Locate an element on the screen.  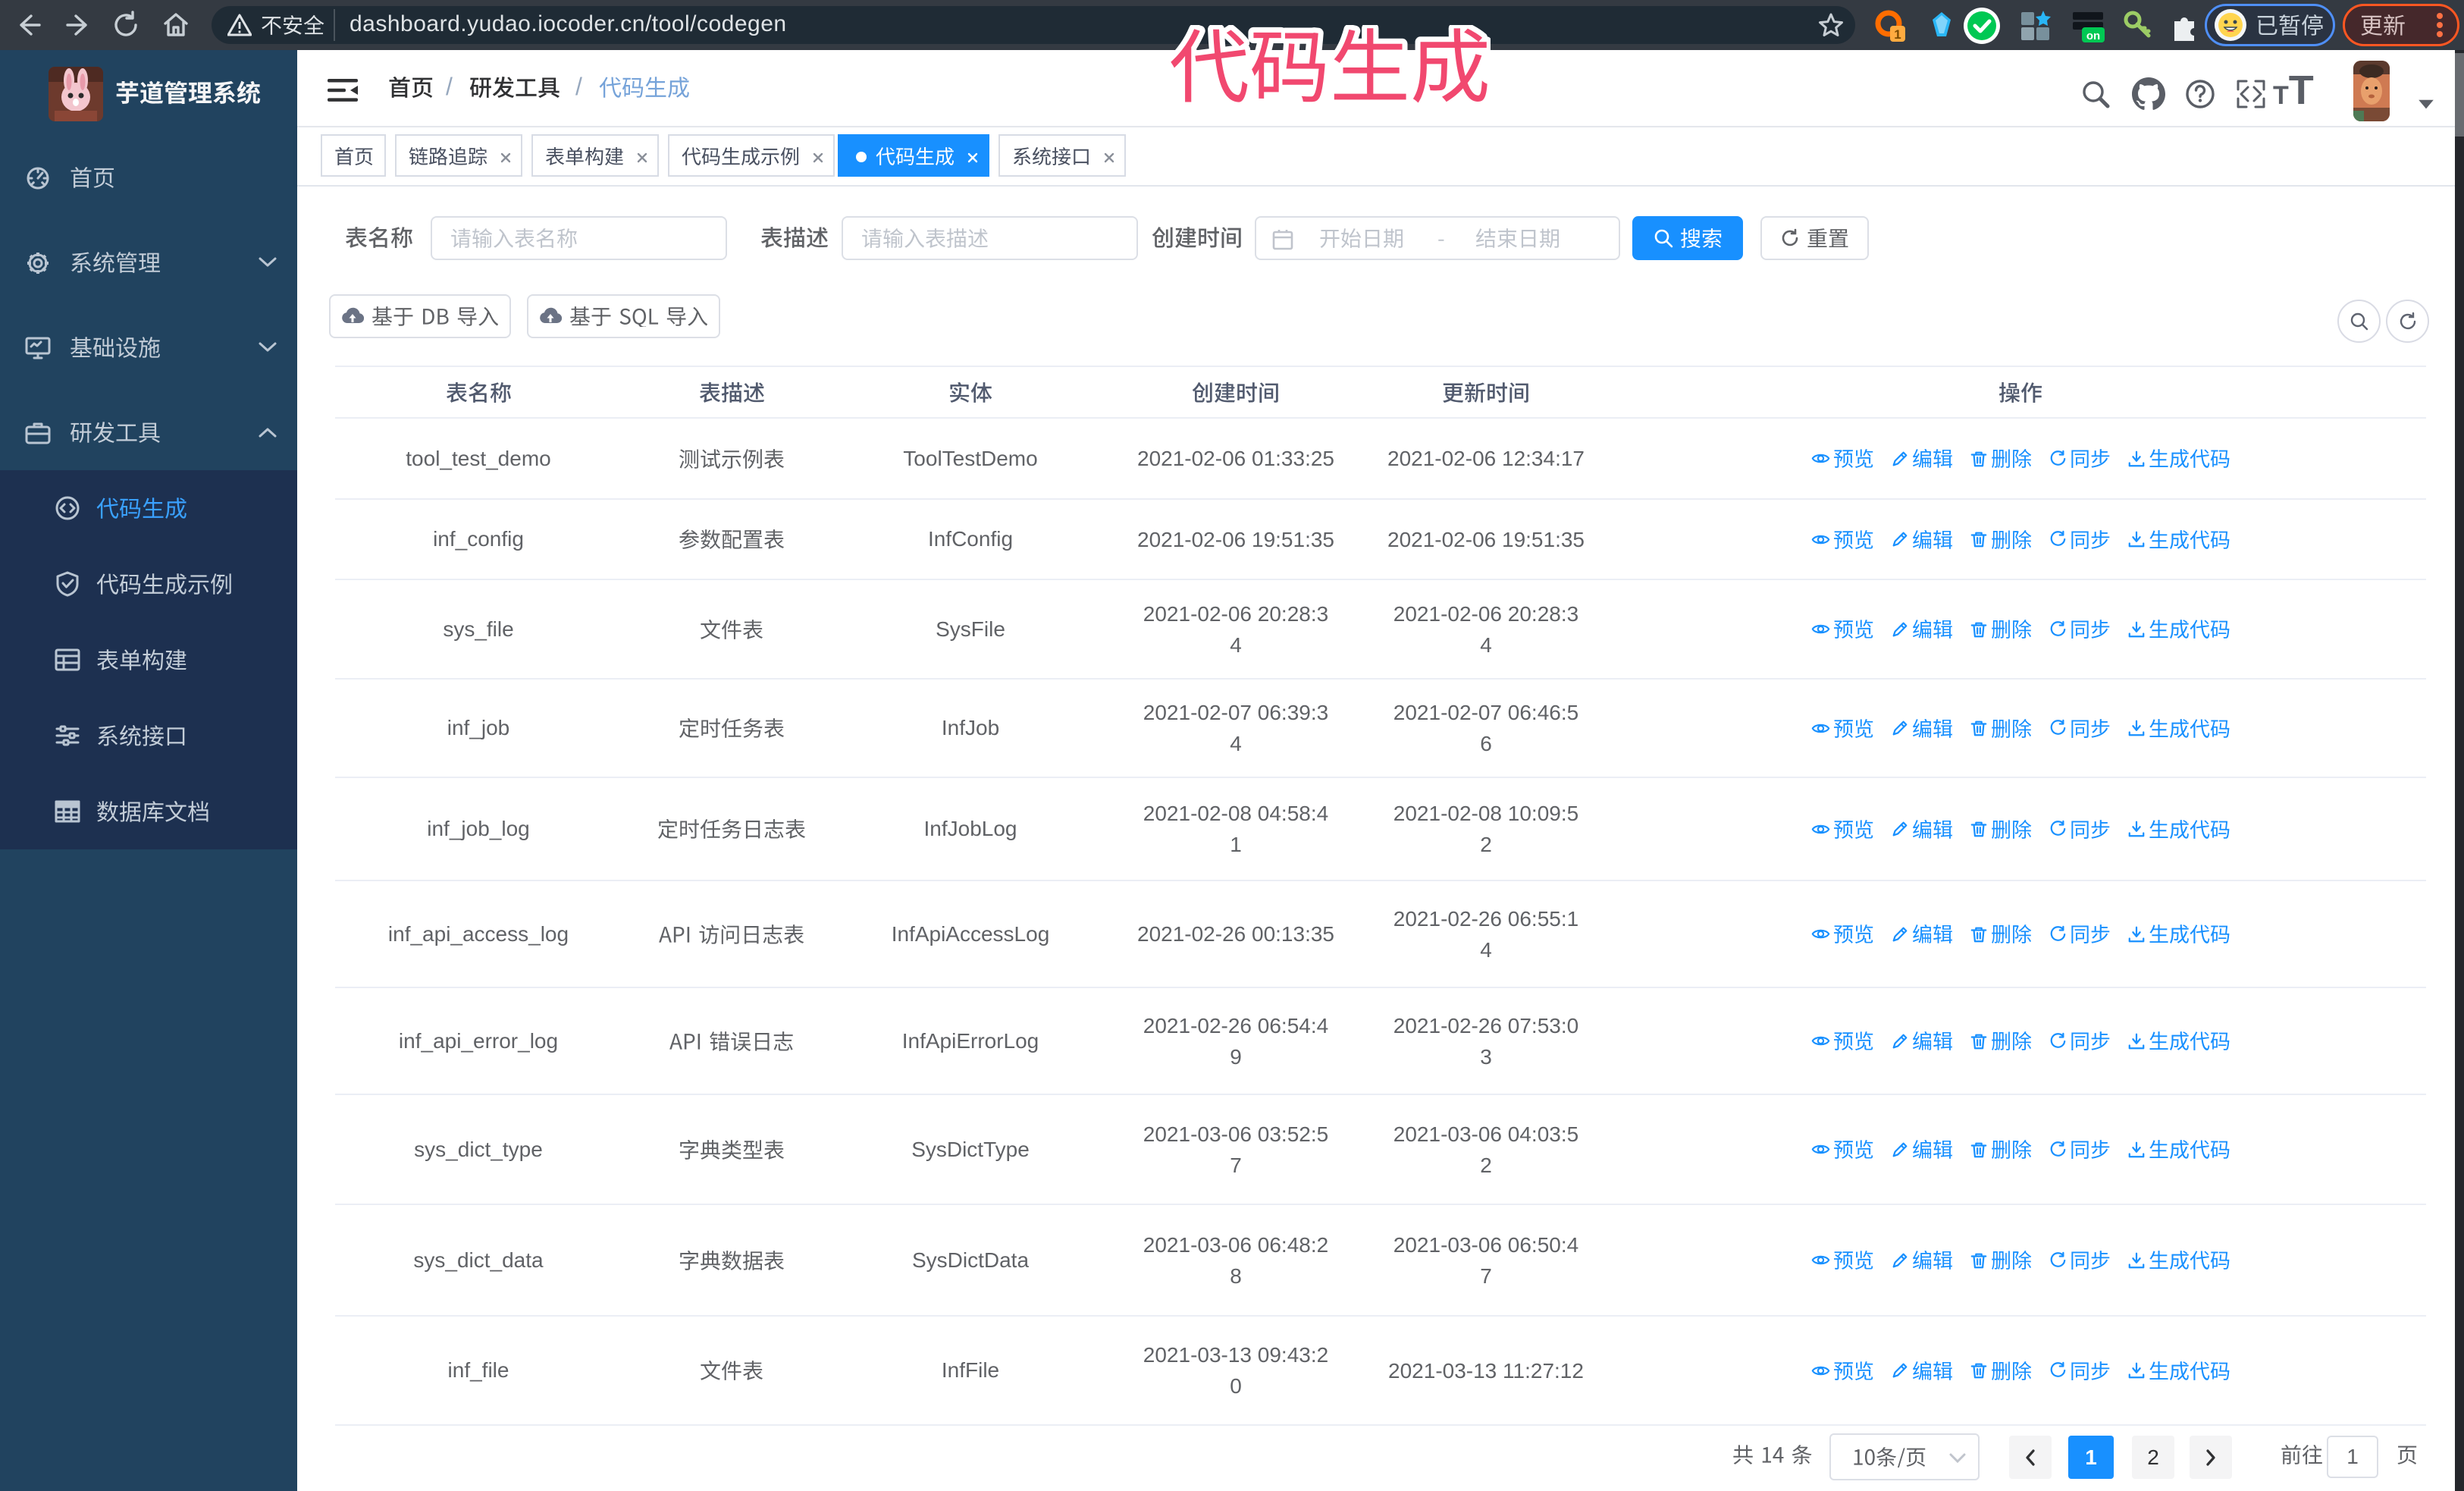
svg-text: 1 is located at coordinates (1898, 34).